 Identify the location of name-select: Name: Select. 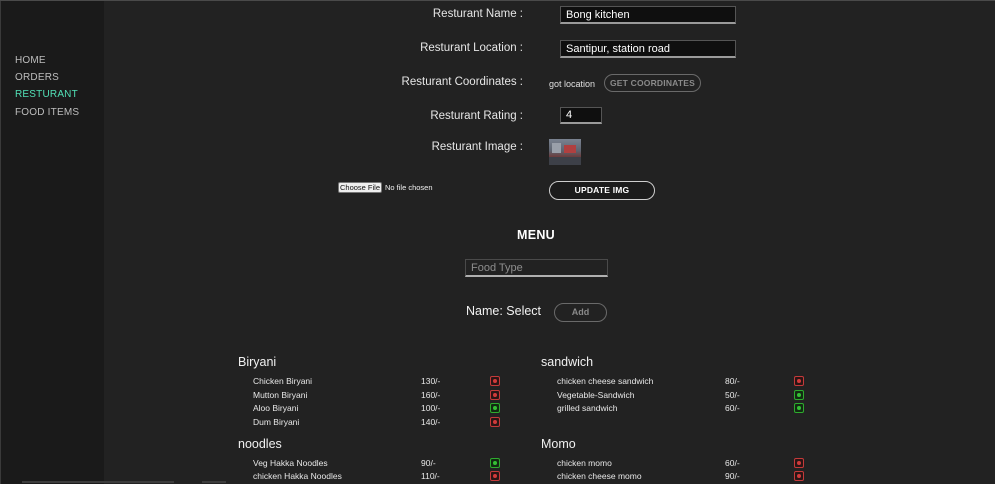
(503, 311).